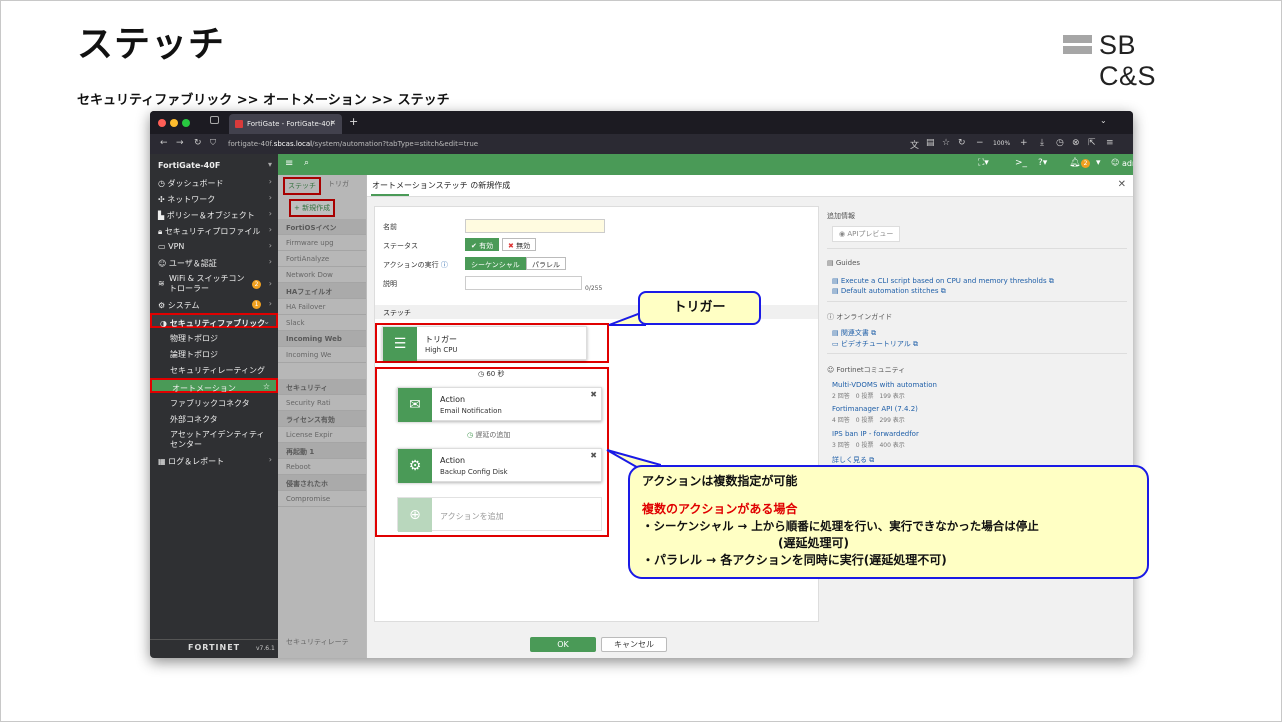  Describe the element at coordinates (214, 182) in the screenshot. I see `sidebar-item-dashboard: ◷ ダッシュボード ›` at that location.